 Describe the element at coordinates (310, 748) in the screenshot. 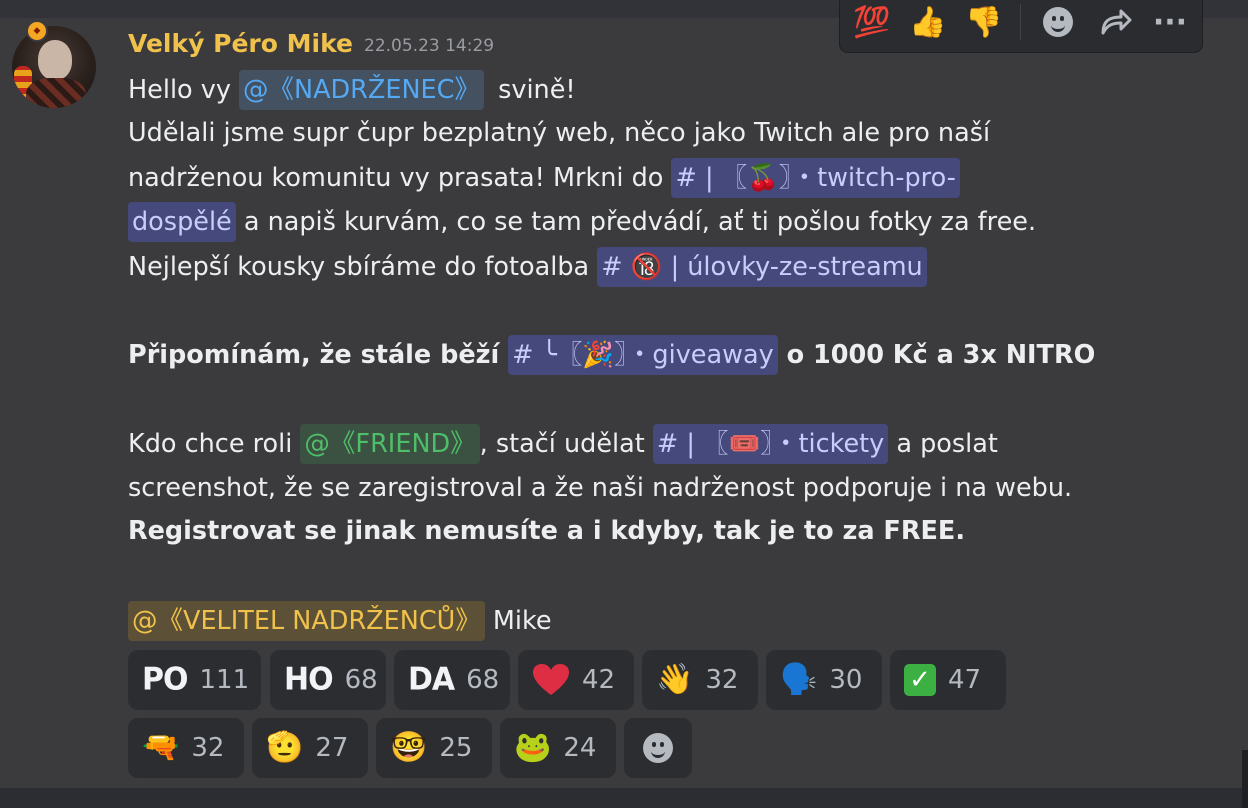

I see `reaction-salute: 🫡 27` at that location.